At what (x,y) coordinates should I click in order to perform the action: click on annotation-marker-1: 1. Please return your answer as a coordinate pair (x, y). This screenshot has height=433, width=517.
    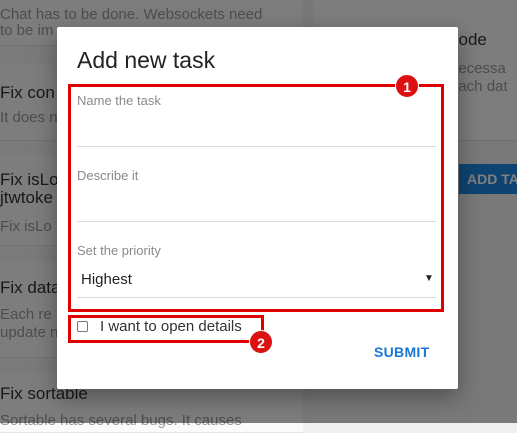
    Looking at the image, I should click on (407, 86).